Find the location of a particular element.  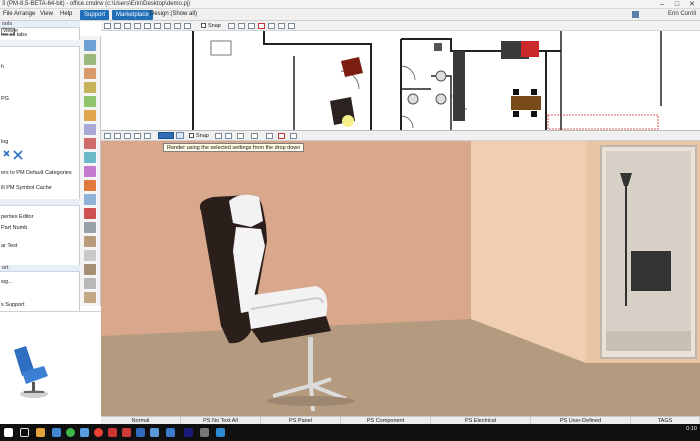

whatsapp-icon is located at coordinates (70, 432).